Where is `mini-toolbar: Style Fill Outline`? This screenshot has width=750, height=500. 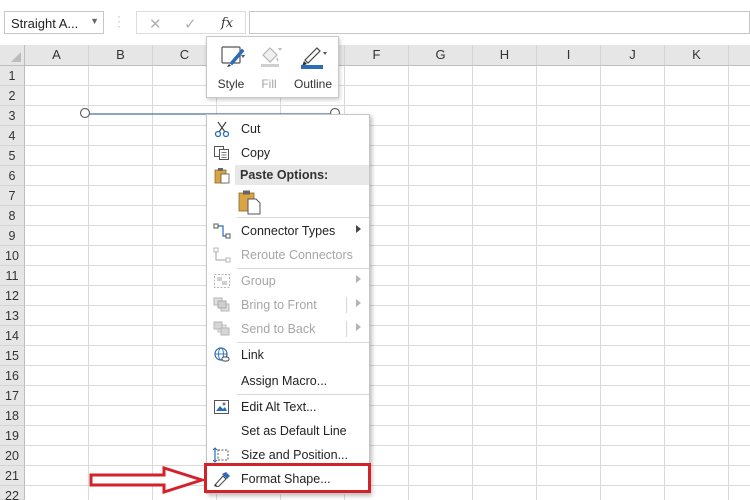 mini-toolbar: Style Fill Outline is located at coordinates (272, 67).